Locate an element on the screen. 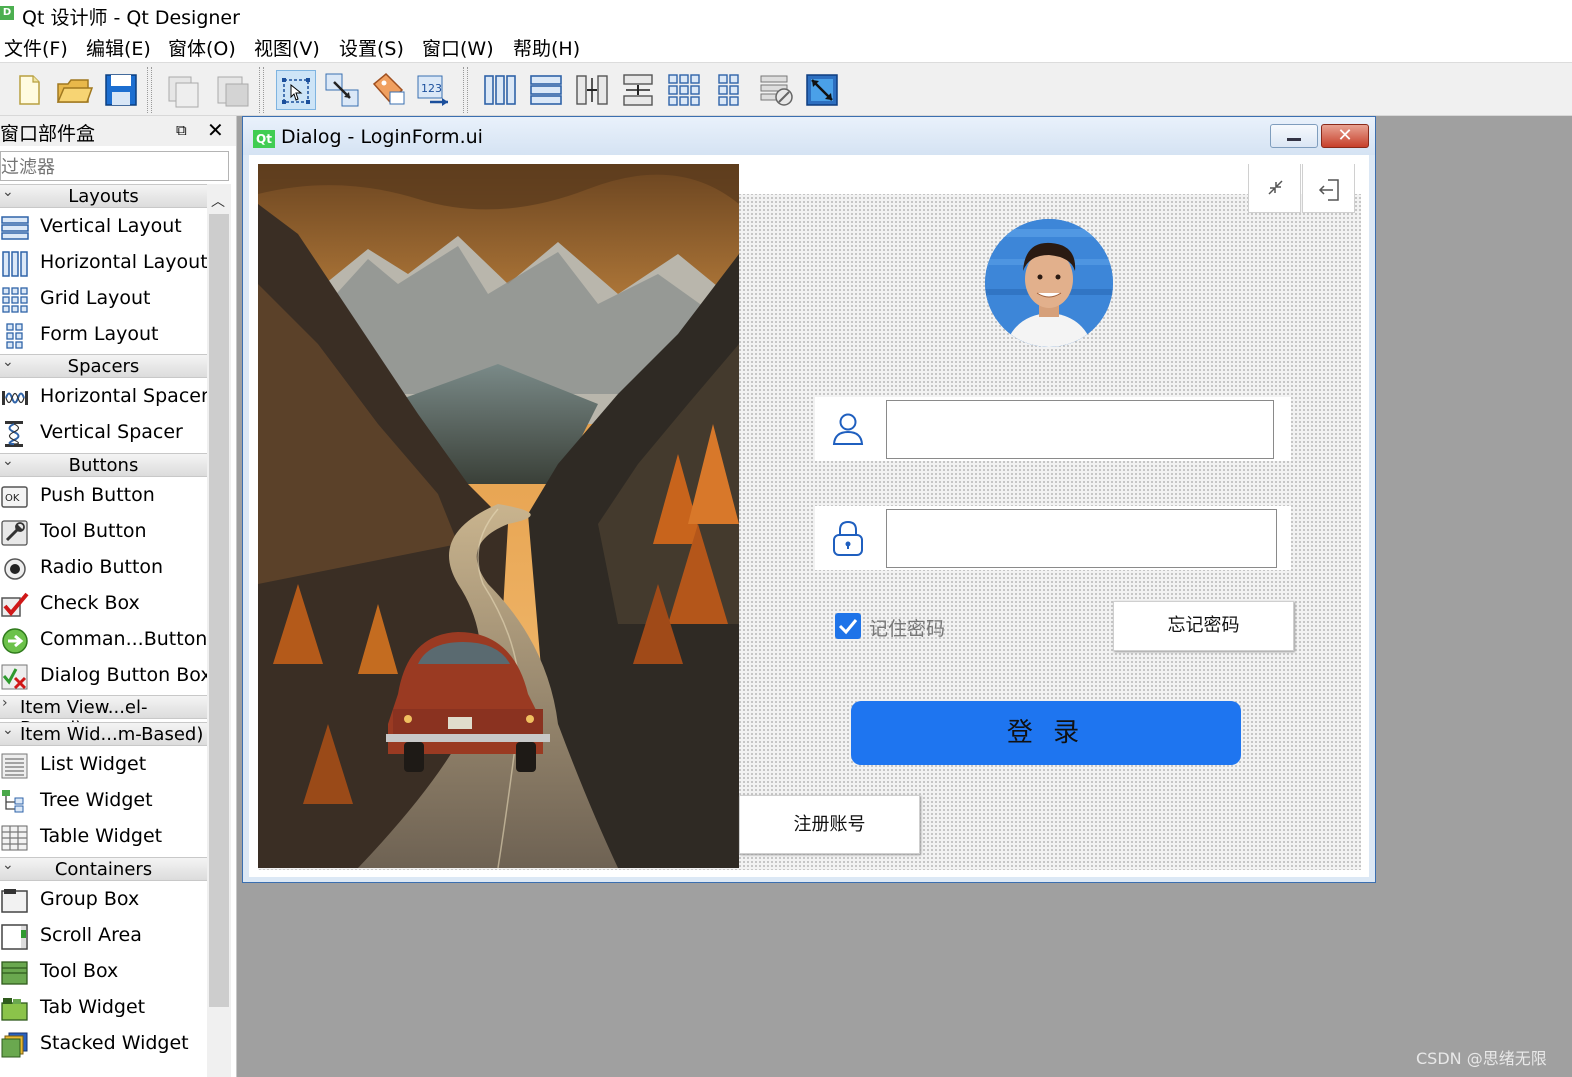 This screenshot has height=1077, width=1572. widget-item-scroll-area: Scroll Area is located at coordinates (103, 937).